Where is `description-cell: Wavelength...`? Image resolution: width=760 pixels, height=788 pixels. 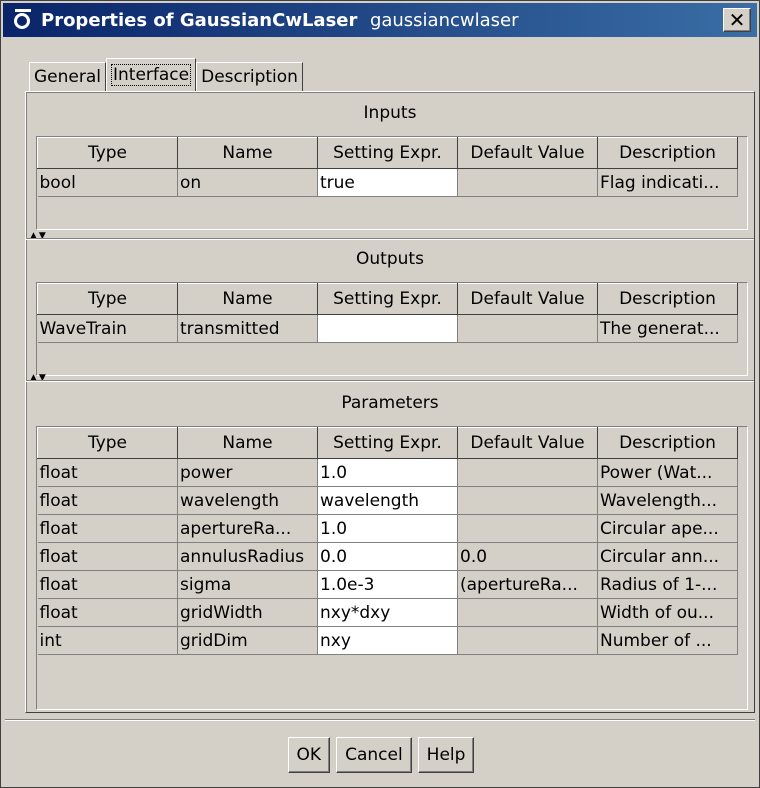 description-cell: Wavelength... is located at coordinates (667, 500).